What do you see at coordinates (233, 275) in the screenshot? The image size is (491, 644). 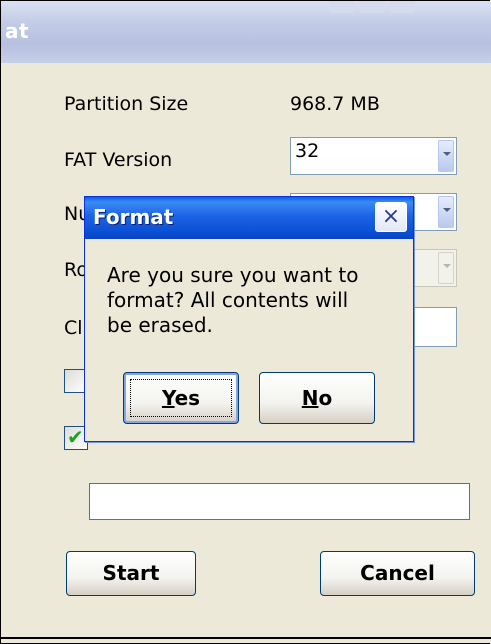 I see `dialog-message-line: Are you sure you want to` at bounding box center [233, 275].